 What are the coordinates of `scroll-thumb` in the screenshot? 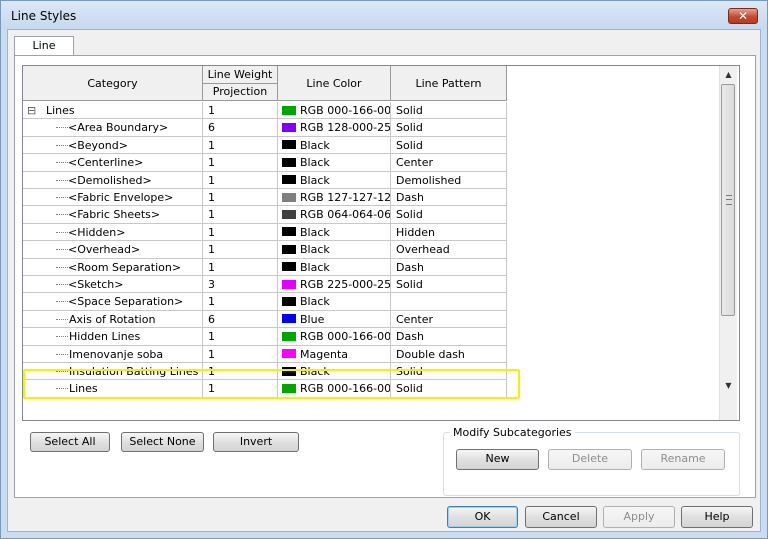 It's located at (728, 200).